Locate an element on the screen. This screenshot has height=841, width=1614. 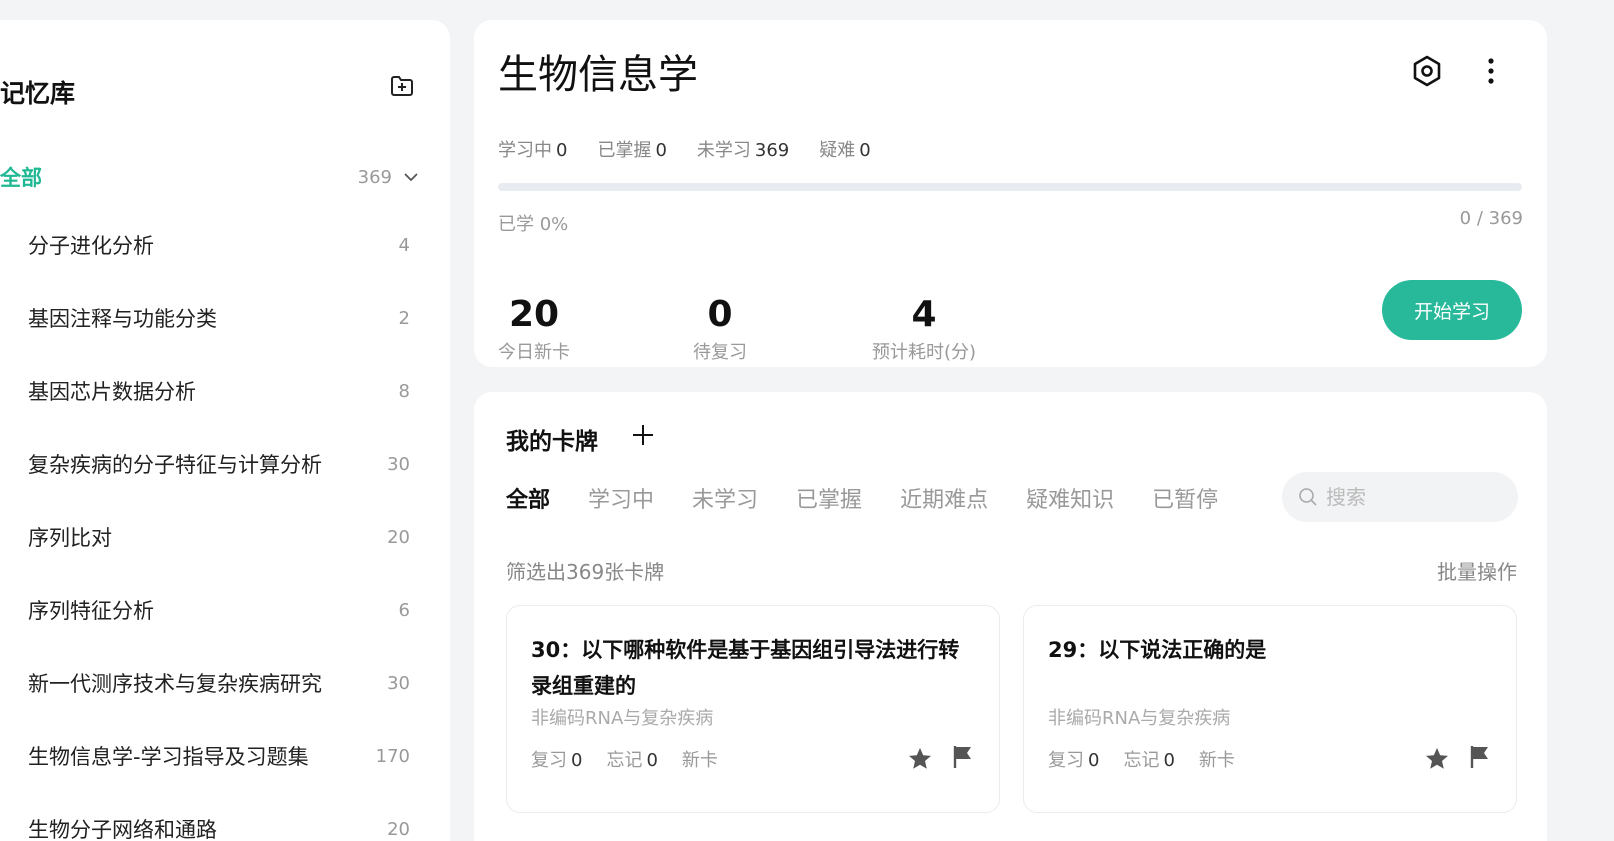
metric-value: 20 is located at coordinates (534, 314).